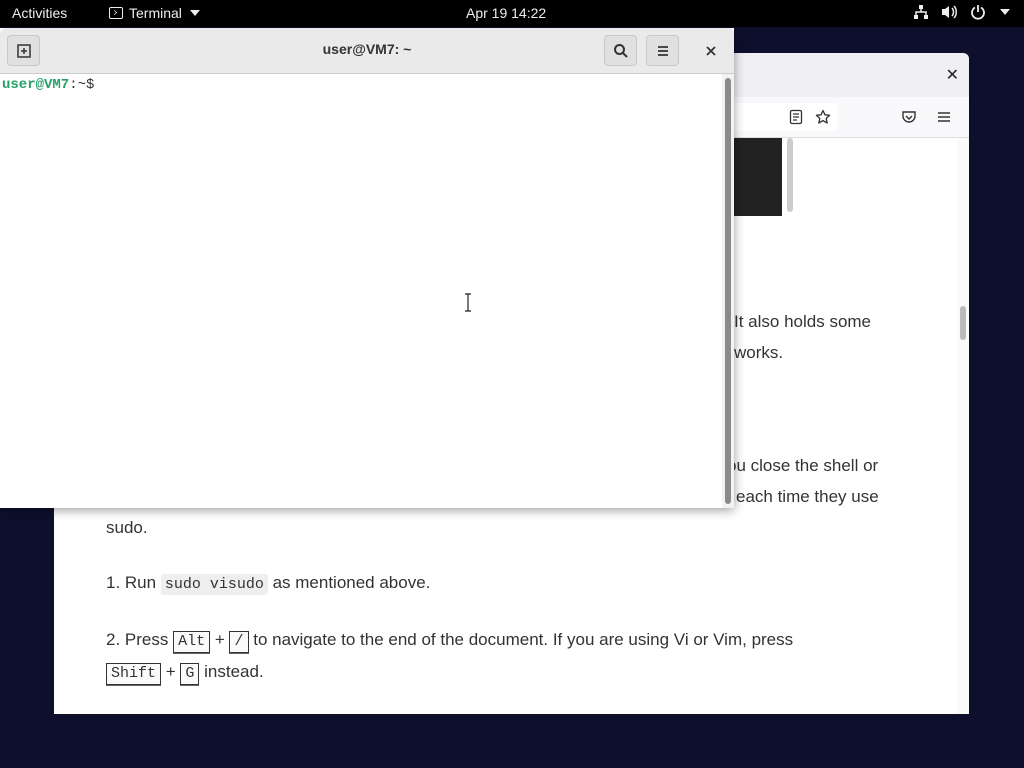 This screenshot has width=1024, height=768. I want to click on terminal-icon, so click(116, 13).